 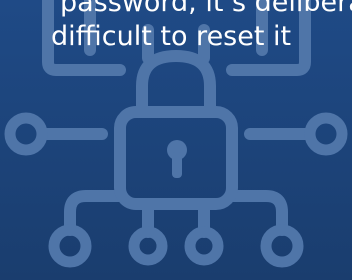 I want to click on caption-line-1: password, it’s deliberately, so click(x=206, y=9).